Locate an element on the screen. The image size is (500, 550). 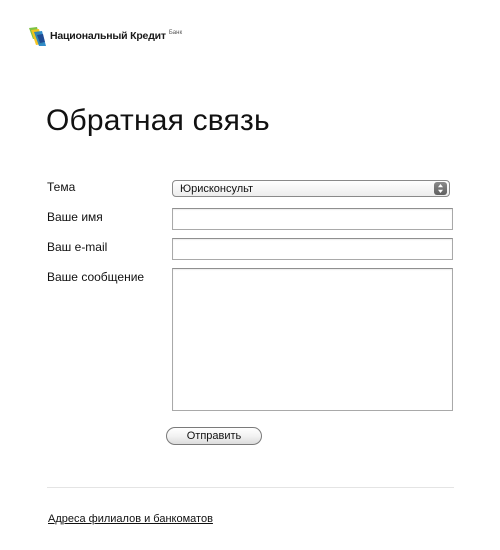
bank-logo-subtitle: Банк is located at coordinates (175, 33).